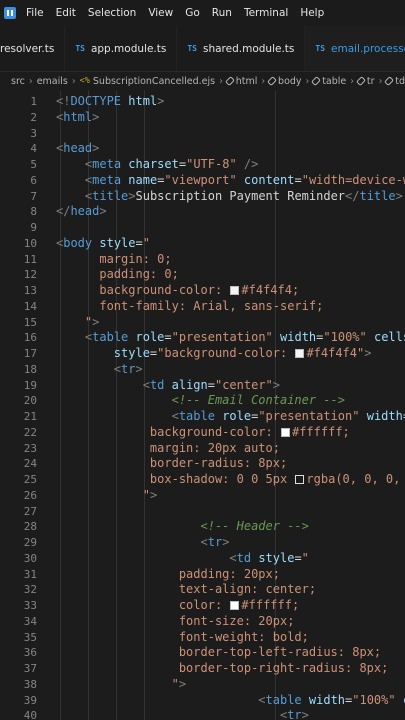  Describe the element at coordinates (269, 179) in the screenshot. I see `token: content` at that location.